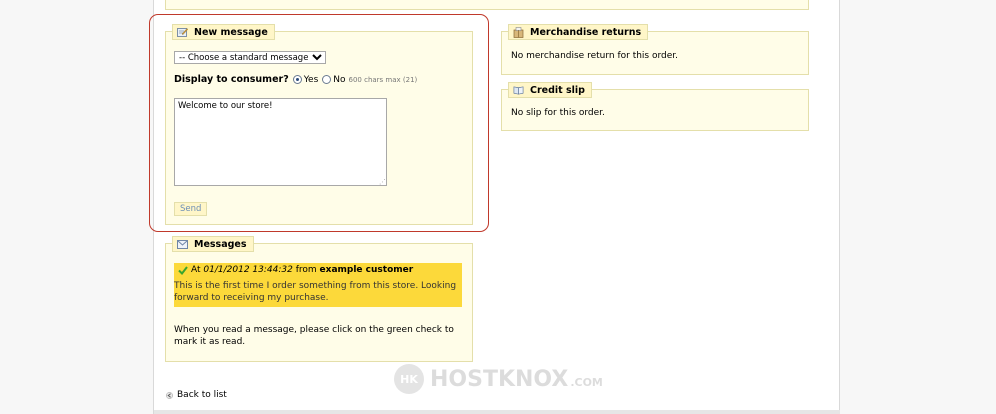  What do you see at coordinates (497, 412) in the screenshot?
I see `footer-bar` at bounding box center [497, 412].